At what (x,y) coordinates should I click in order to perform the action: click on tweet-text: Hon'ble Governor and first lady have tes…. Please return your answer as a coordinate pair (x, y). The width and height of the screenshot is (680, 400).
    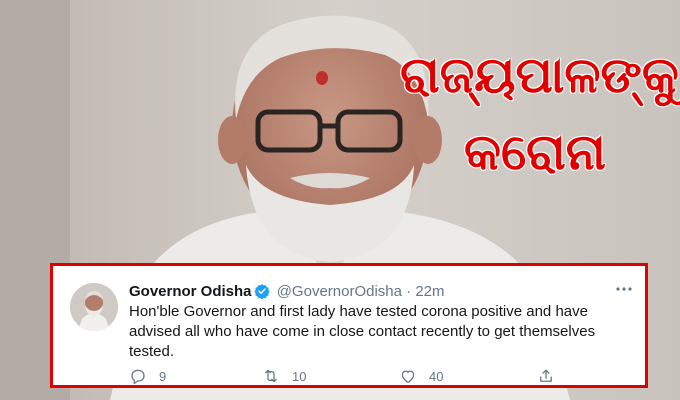
    Looking at the image, I should click on (362, 331).